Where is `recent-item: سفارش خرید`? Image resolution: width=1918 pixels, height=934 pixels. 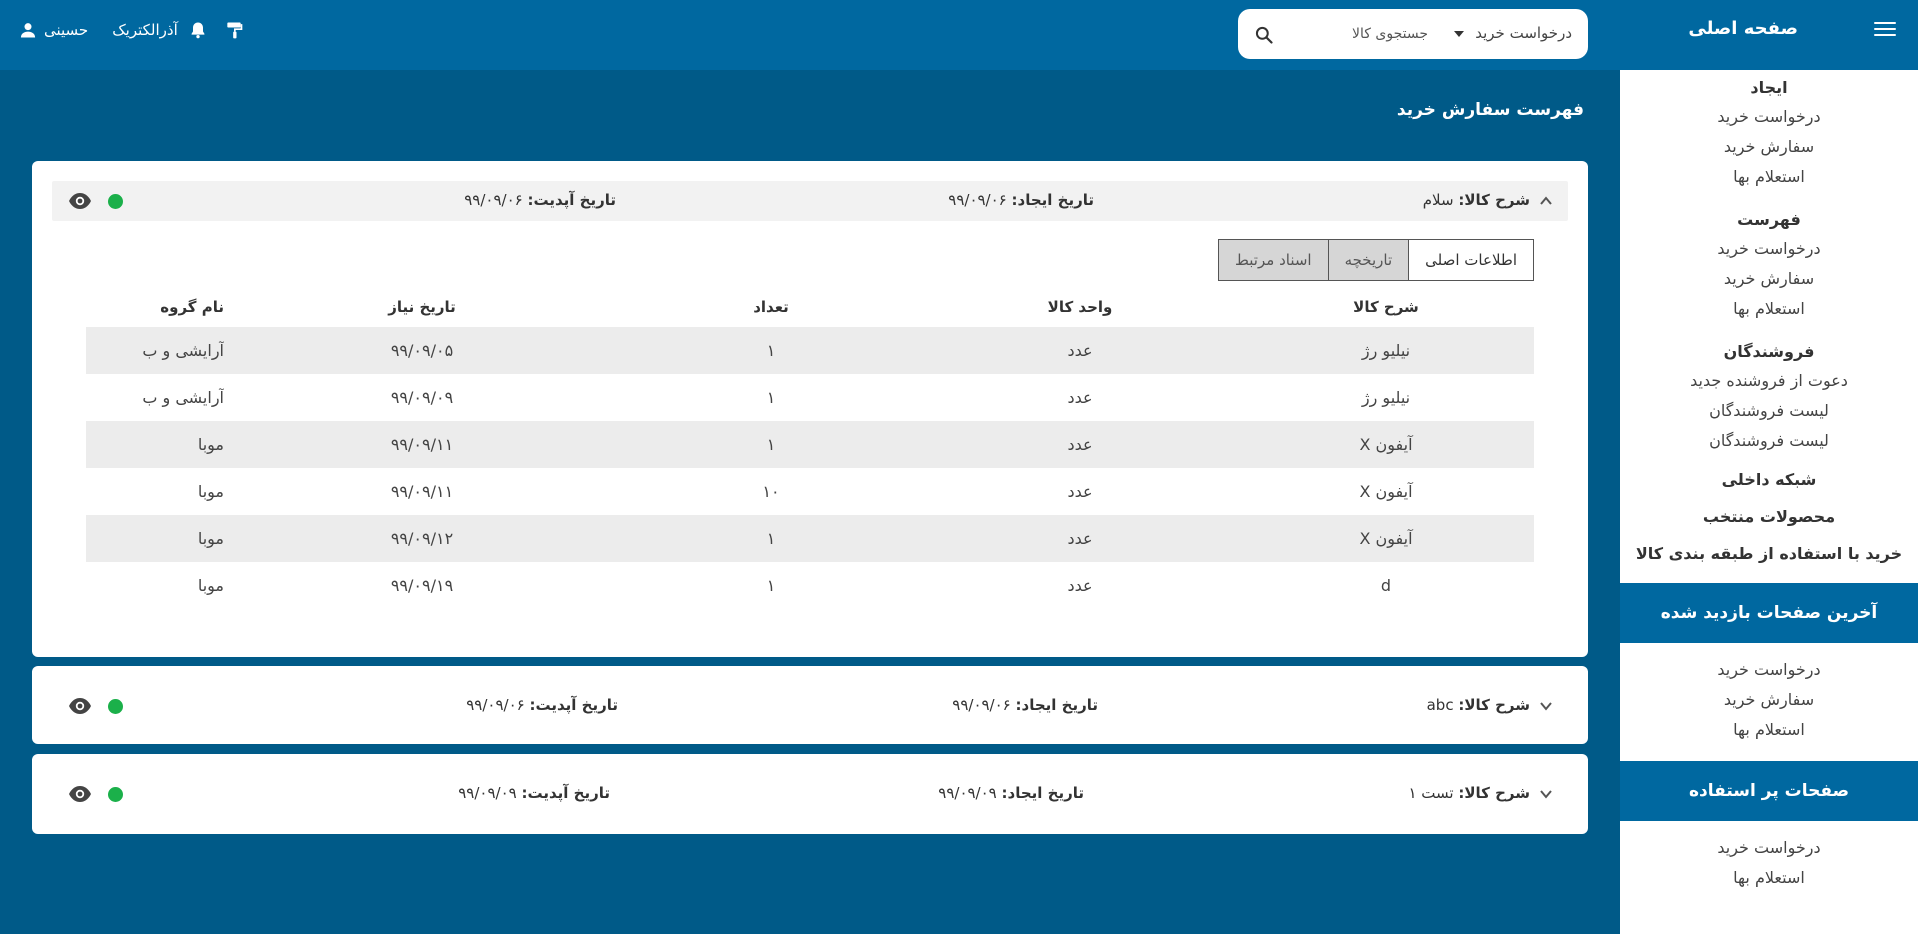 recent-item: سفارش خرید is located at coordinates (1769, 700).